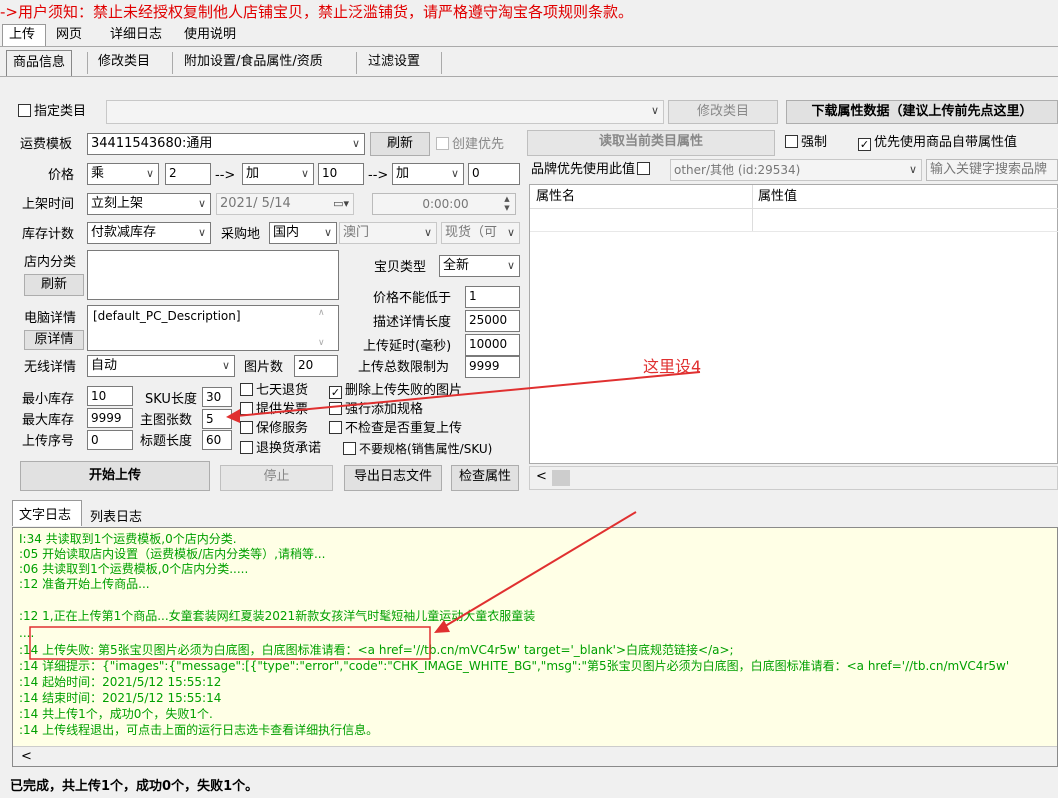 The height and width of the screenshot is (798, 1058). What do you see at coordinates (539, 570) in the screenshot?
I see `annotation-arrow-to-log` at bounding box center [539, 570].